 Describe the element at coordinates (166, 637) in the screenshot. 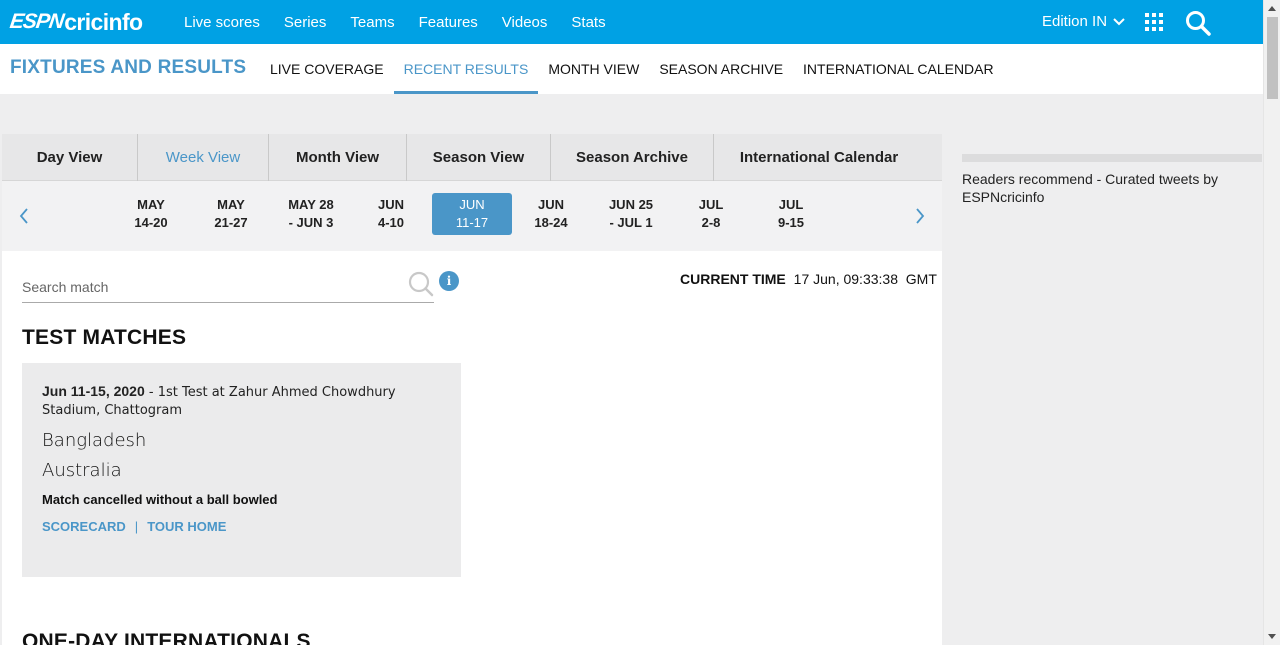

I see `section-title-odis: ONE-DAY INTERNATIONALS` at that location.